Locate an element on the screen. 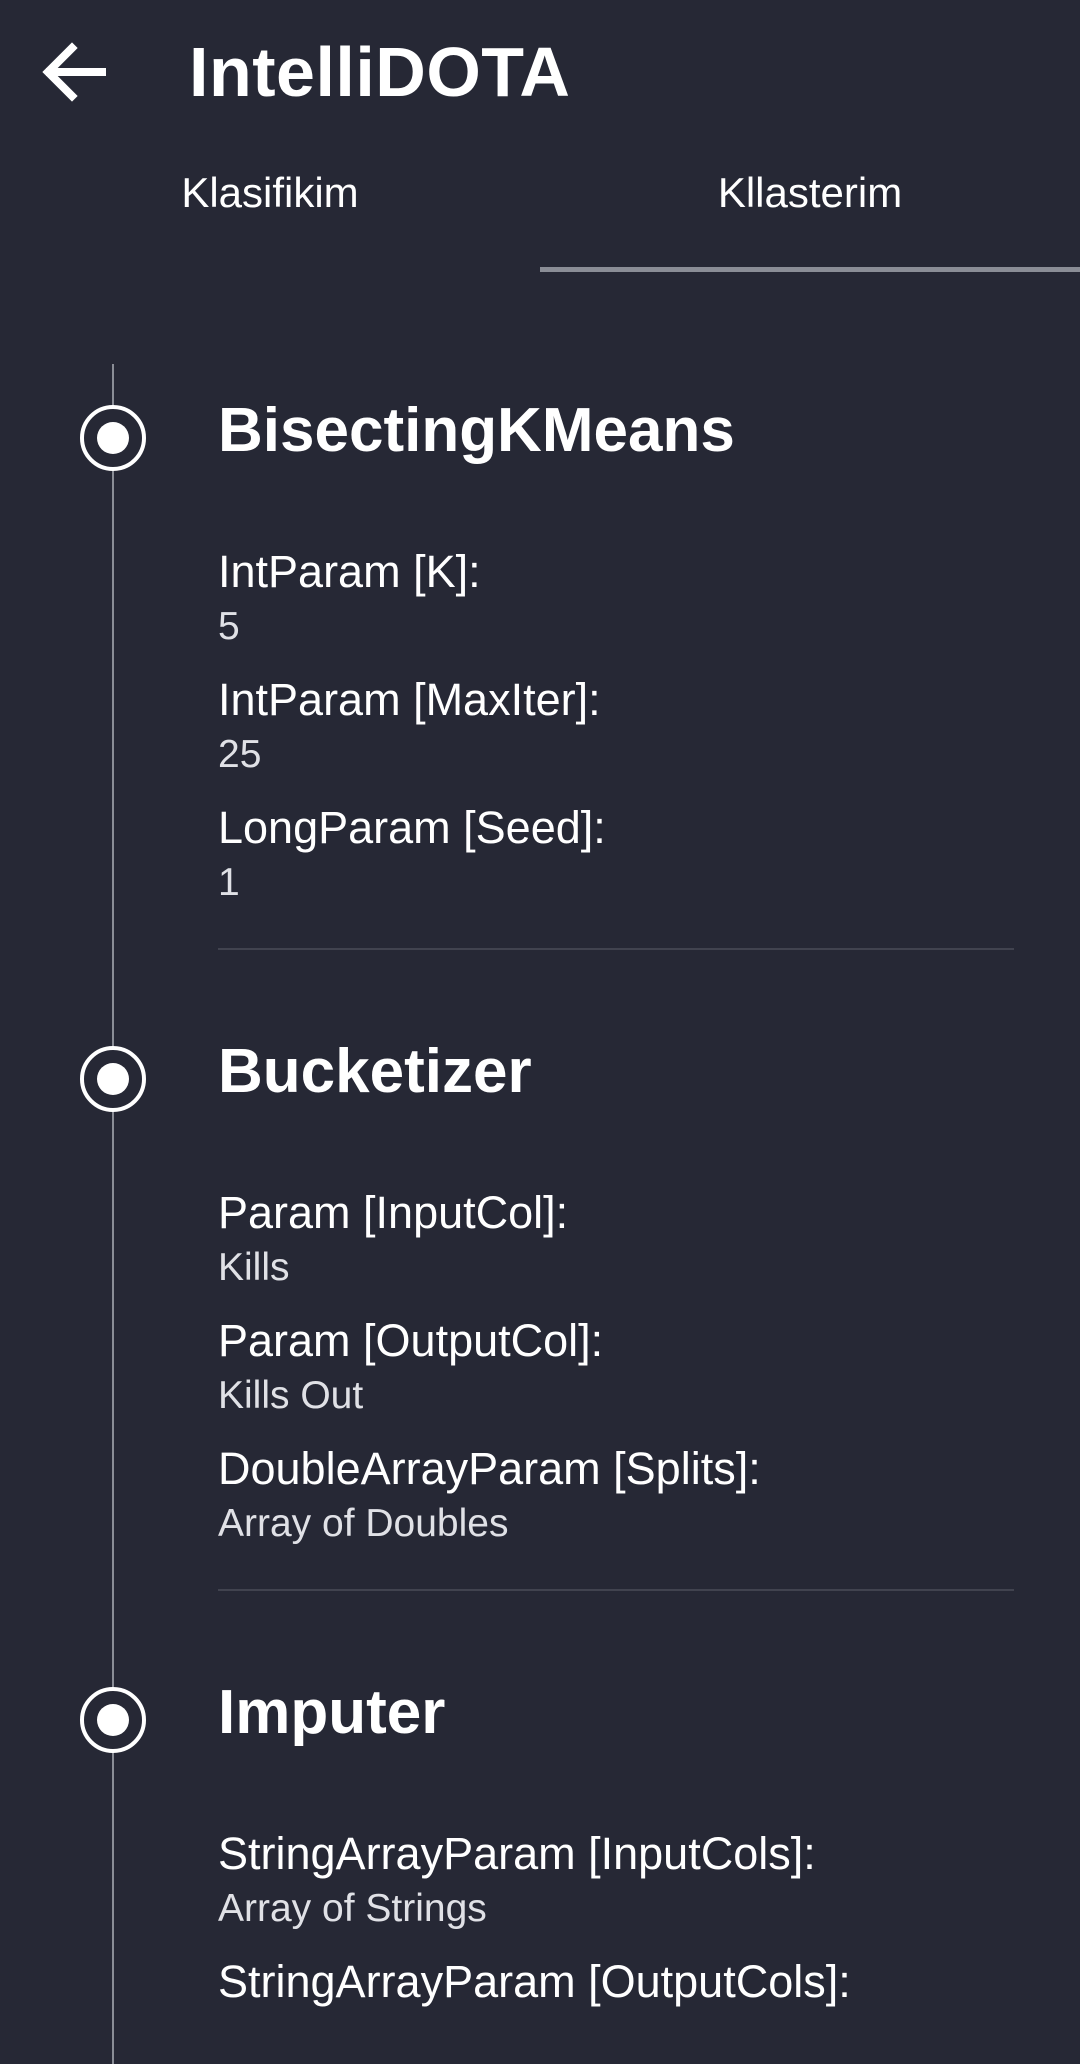 This screenshot has height=2064, width=1080. param-name: DoubleArrayParam [Splits]: is located at coordinates (489, 1468).